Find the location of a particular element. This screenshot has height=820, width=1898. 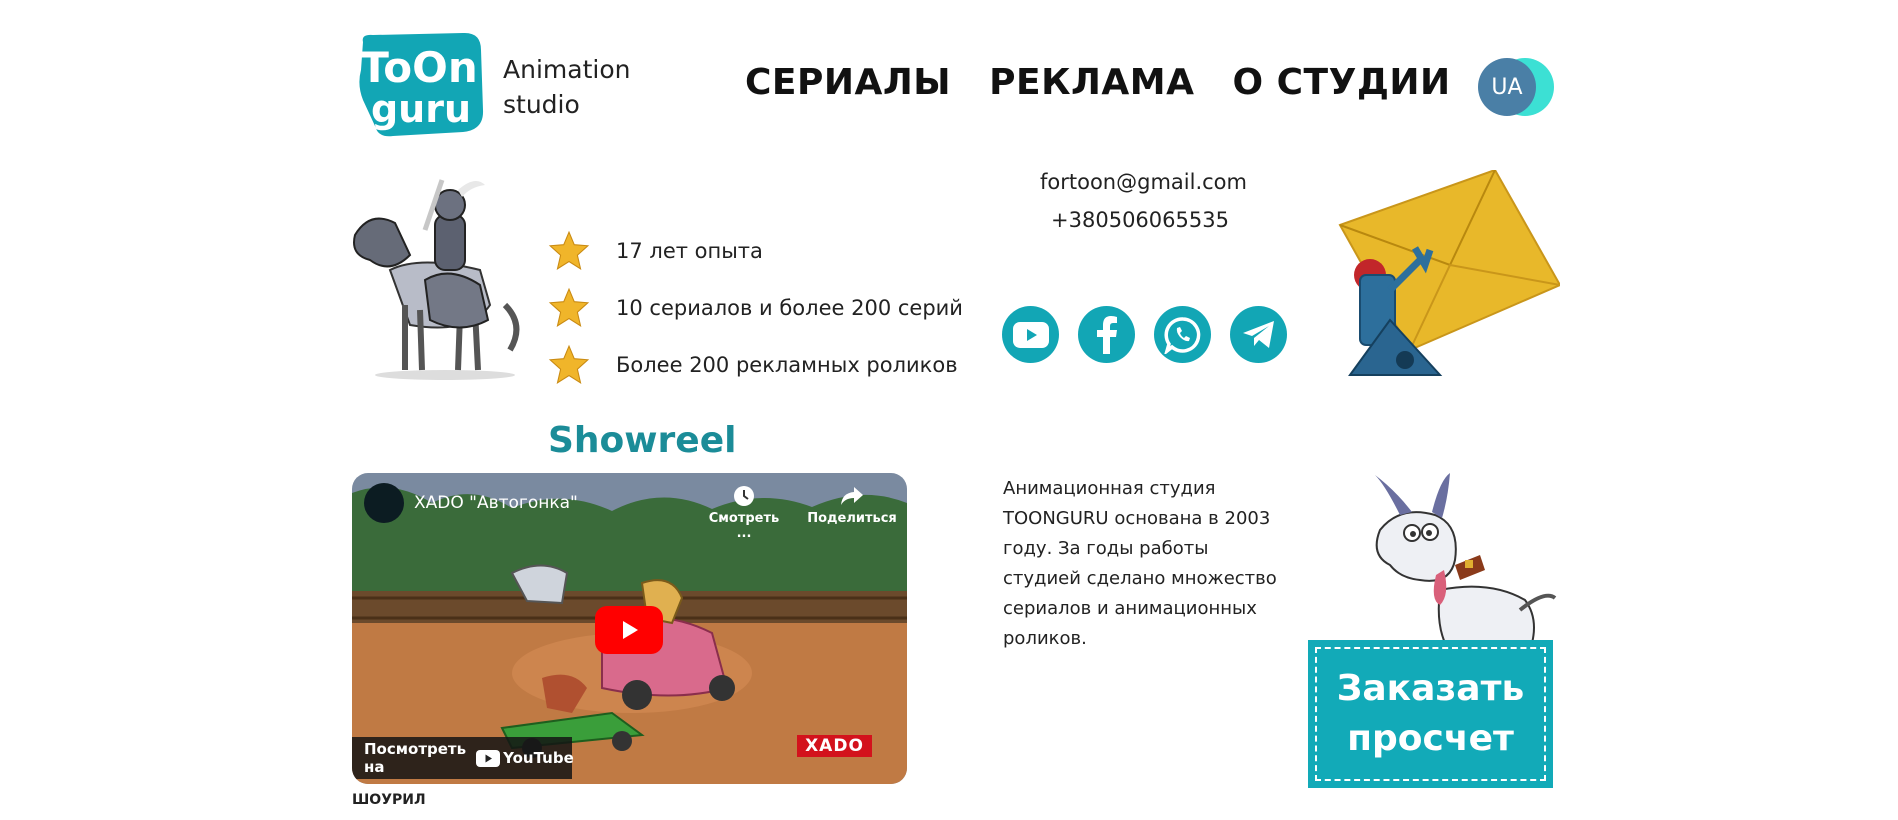

feature-text: 10 сериалов и более 200 серий is located at coordinates (789, 307).